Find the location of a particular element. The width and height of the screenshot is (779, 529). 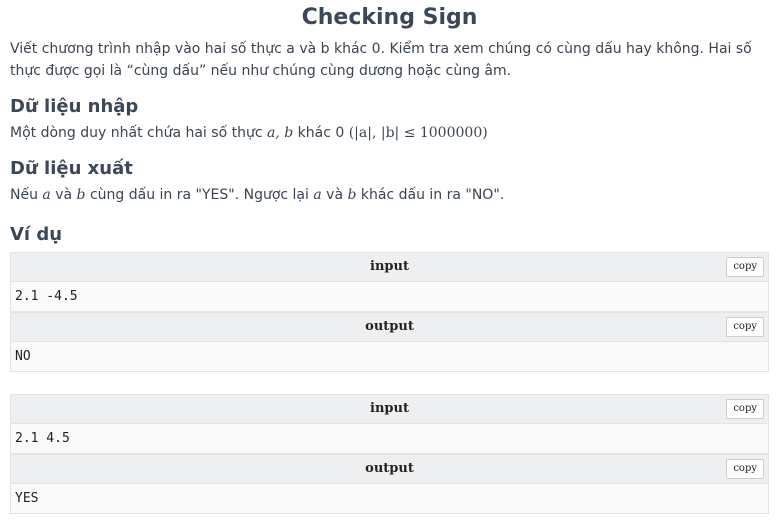

input-math-vars: a, b is located at coordinates (280, 133).